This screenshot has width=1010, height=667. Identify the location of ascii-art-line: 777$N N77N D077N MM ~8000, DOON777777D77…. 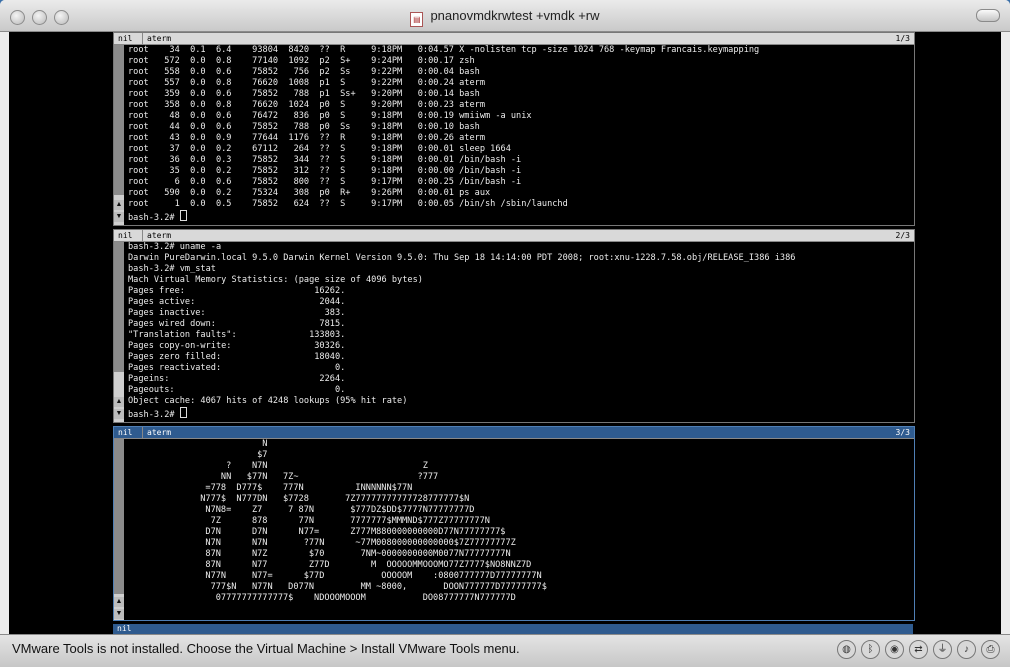
(355, 587).